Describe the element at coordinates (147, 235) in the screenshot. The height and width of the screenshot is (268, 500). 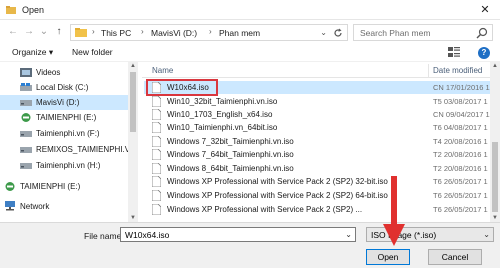
I see `file-name-value: W10x64.iso` at that location.